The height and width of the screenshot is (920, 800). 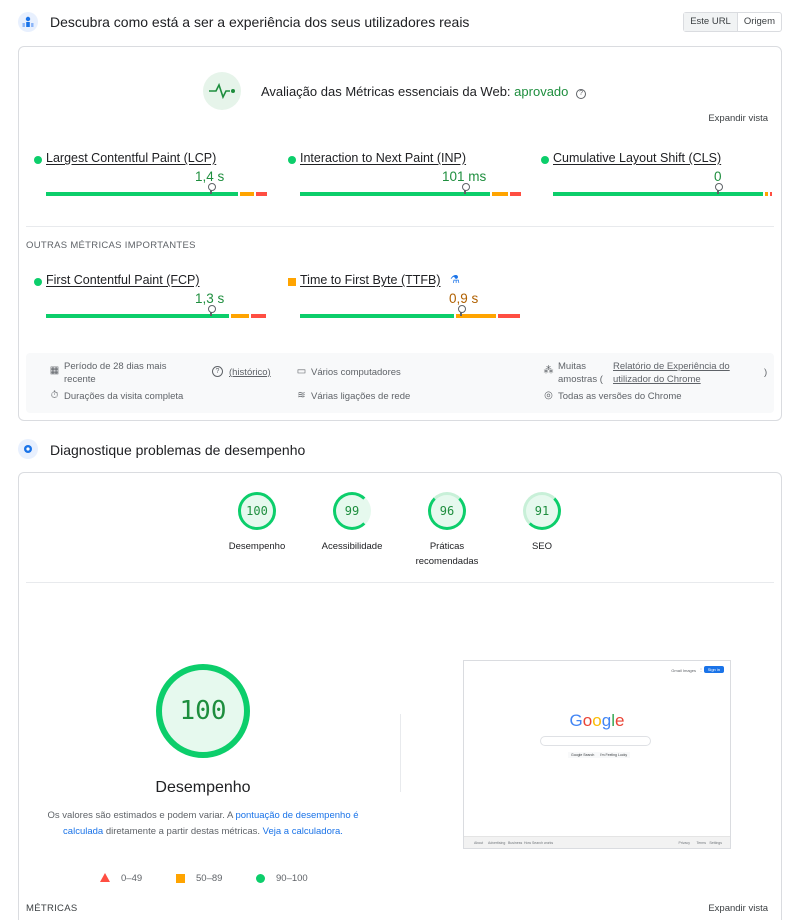 What do you see at coordinates (260, 878) in the screenshot?
I see `legend-pass-circle-icon` at bounding box center [260, 878].